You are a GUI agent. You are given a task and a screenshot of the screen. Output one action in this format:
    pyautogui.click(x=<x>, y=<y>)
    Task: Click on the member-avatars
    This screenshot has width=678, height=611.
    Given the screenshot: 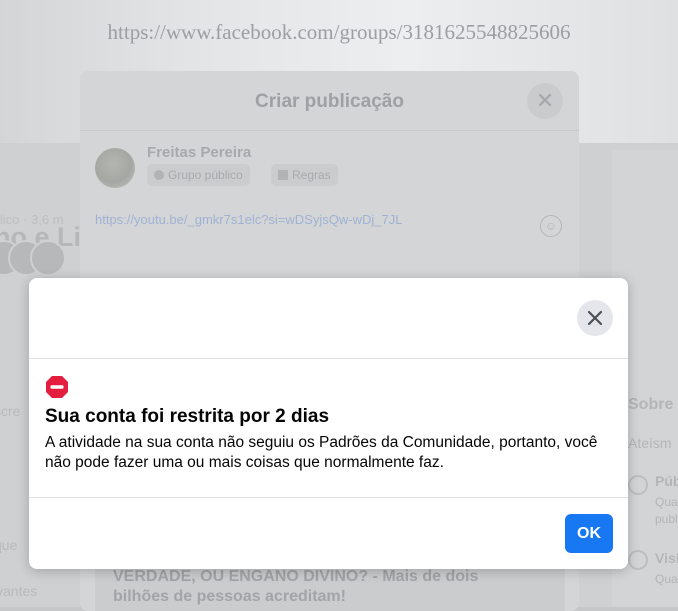 What is the action you would take?
    pyautogui.click(x=38, y=258)
    